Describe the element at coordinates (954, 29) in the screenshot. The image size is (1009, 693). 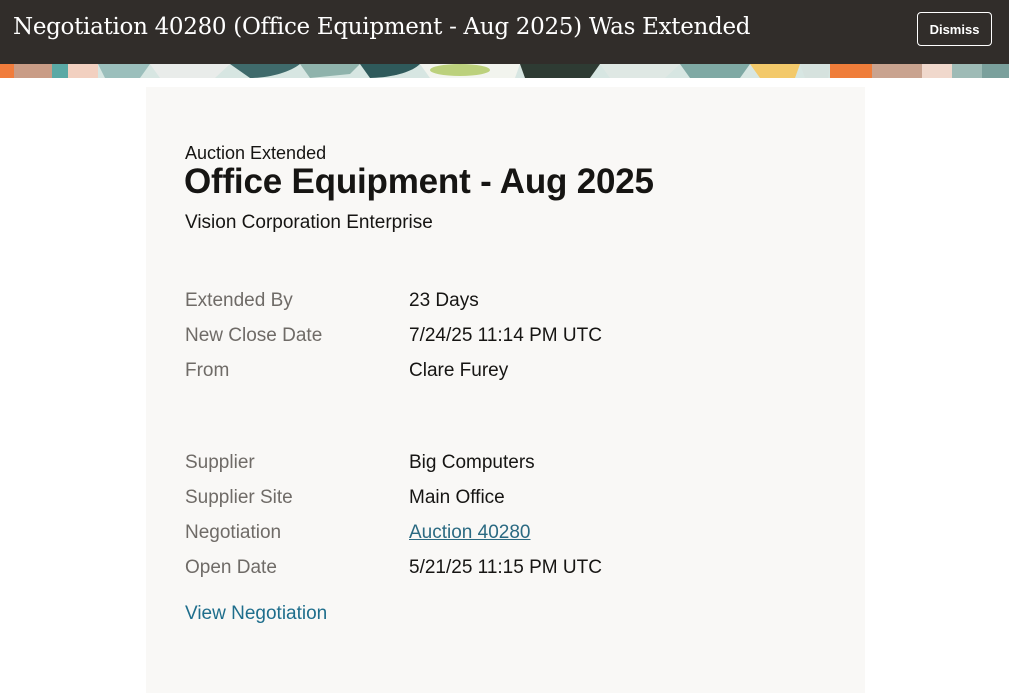
I see `dismiss-button: Dismiss` at that location.